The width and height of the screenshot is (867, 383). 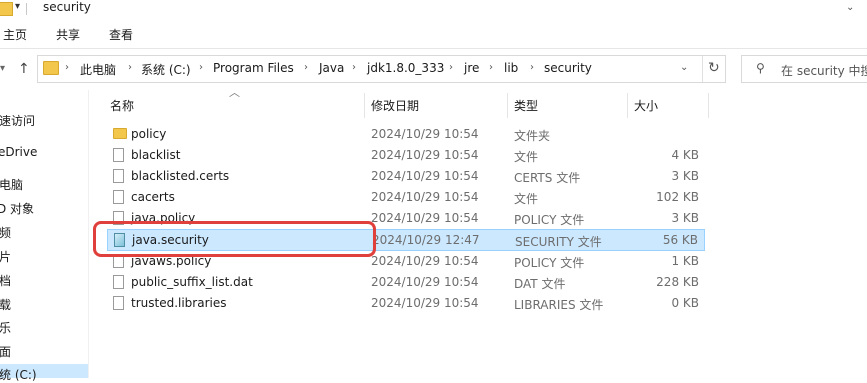 What do you see at coordinates (17, 208) in the screenshot?
I see `nav-item-3d-objects: D 对象` at bounding box center [17, 208].